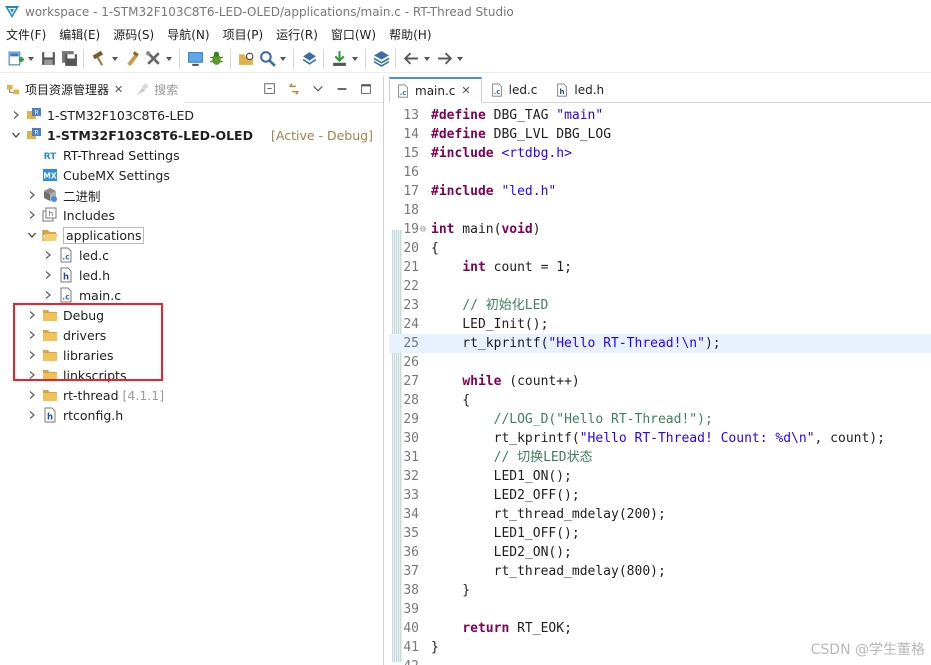  Describe the element at coordinates (660, 172) in the screenshot. I see `code-line: 16` at that location.